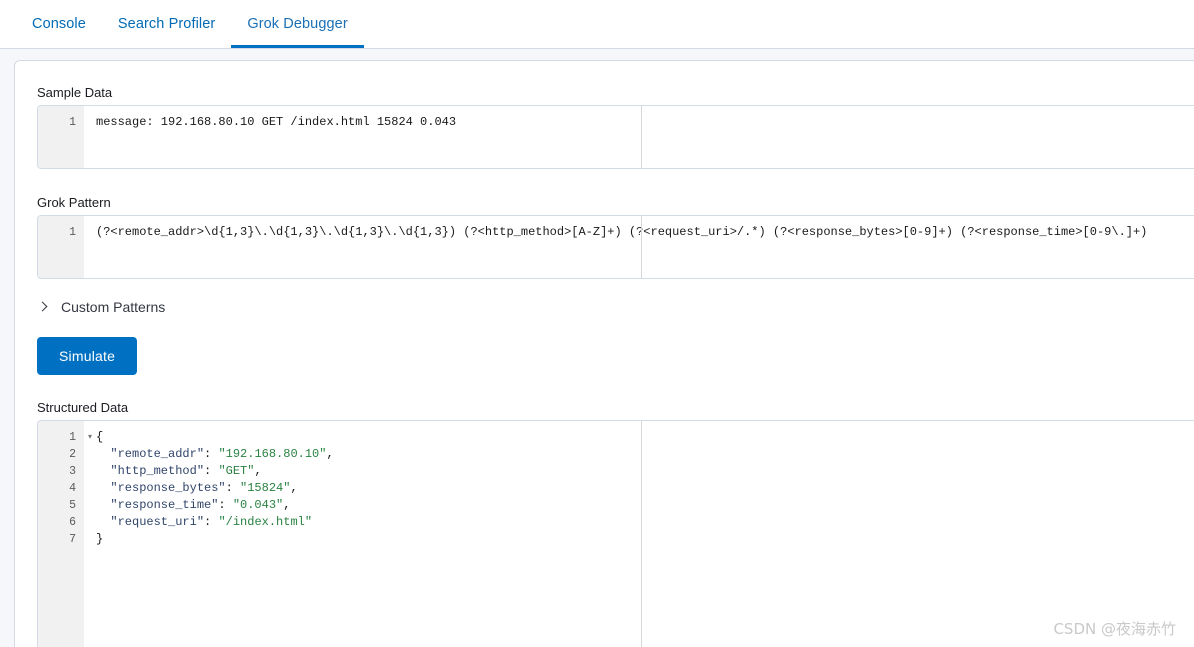 The width and height of the screenshot is (1194, 647). I want to click on line-number: 4, so click(72, 488).